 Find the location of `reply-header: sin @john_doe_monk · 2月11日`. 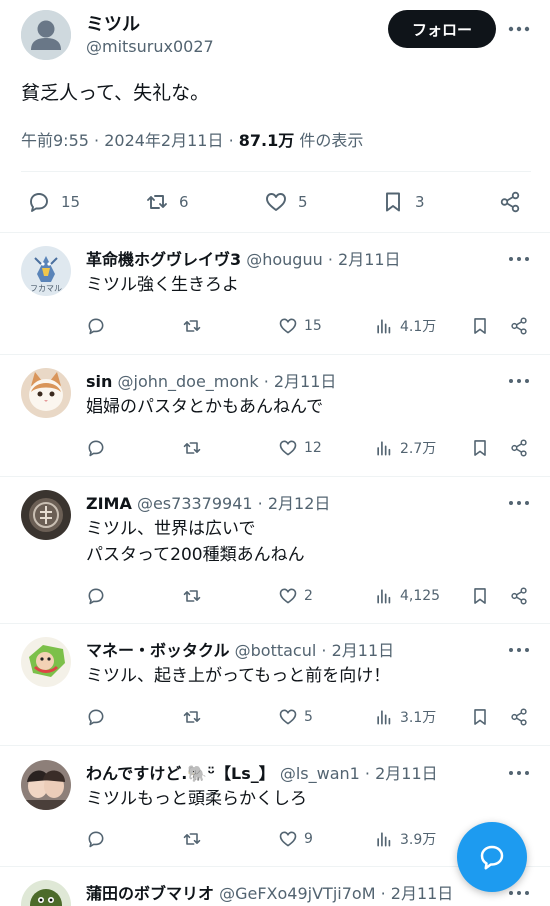

reply-header: sin @john_doe_monk · 2月11日 is located at coordinates (211, 380).